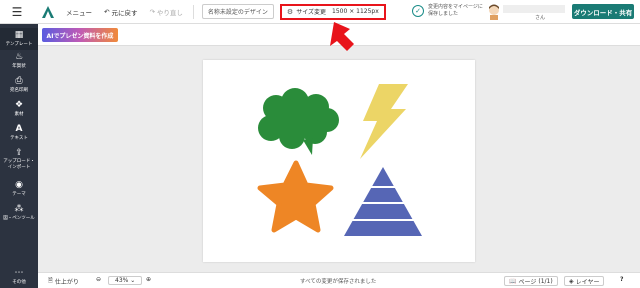 This screenshot has height=288, width=640. I want to click on design-name-field: 名称未設定のデザイン, so click(237, 11).